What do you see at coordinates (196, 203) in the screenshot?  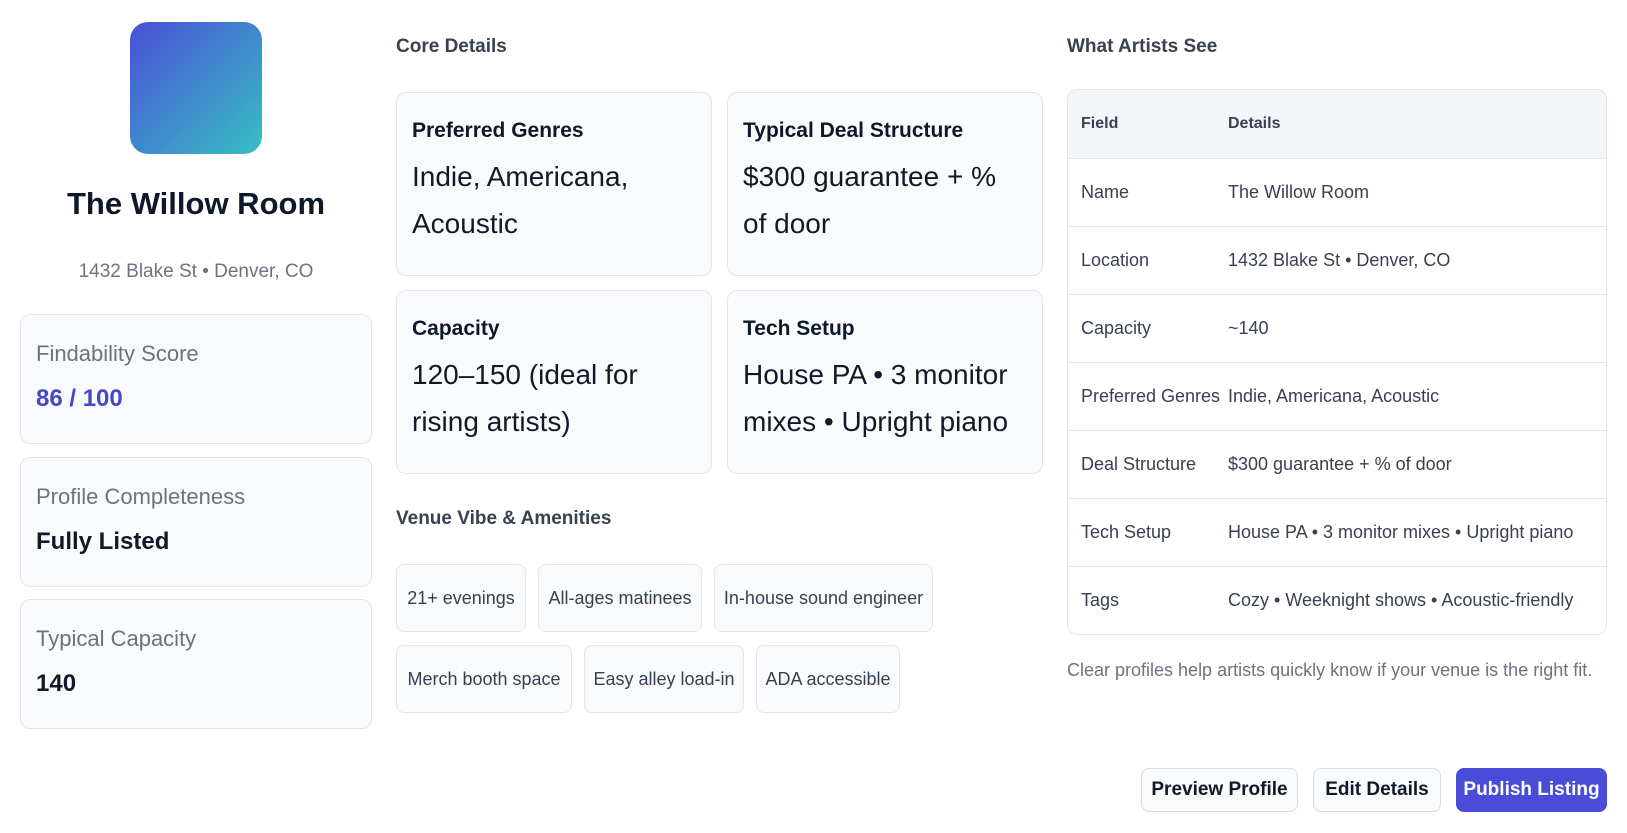 I see `venue-name: The Willow Room` at bounding box center [196, 203].